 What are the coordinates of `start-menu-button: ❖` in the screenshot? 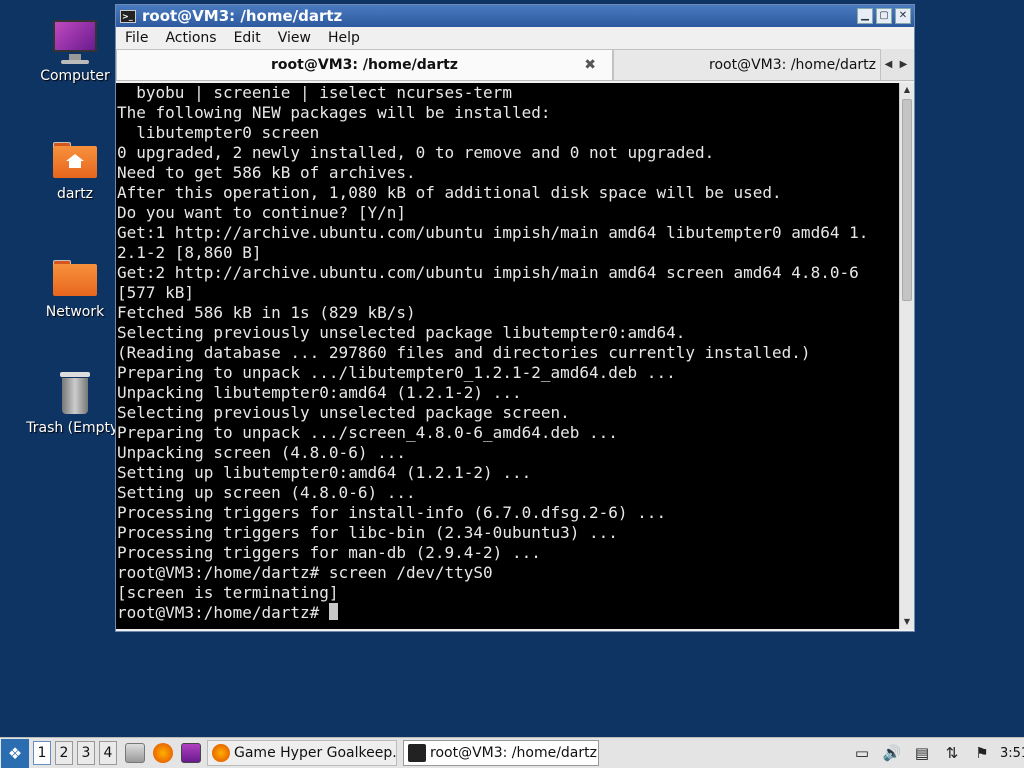 It's located at (15, 753).